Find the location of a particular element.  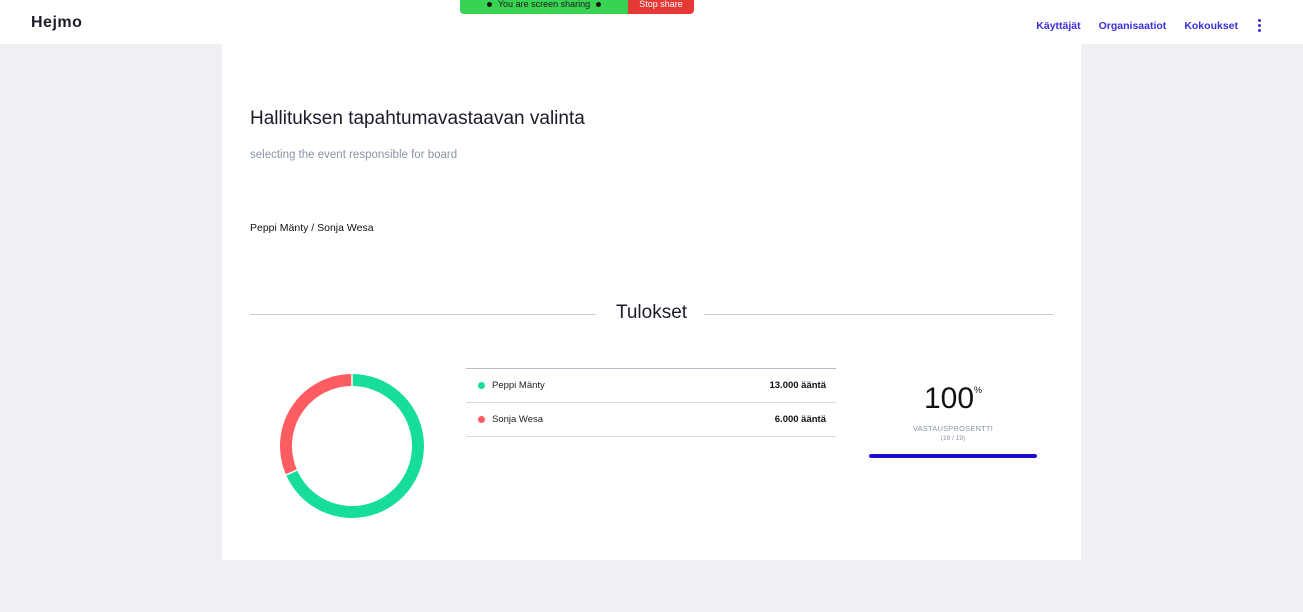

nav-item-organizations: Organisaatiot is located at coordinates (1133, 26).